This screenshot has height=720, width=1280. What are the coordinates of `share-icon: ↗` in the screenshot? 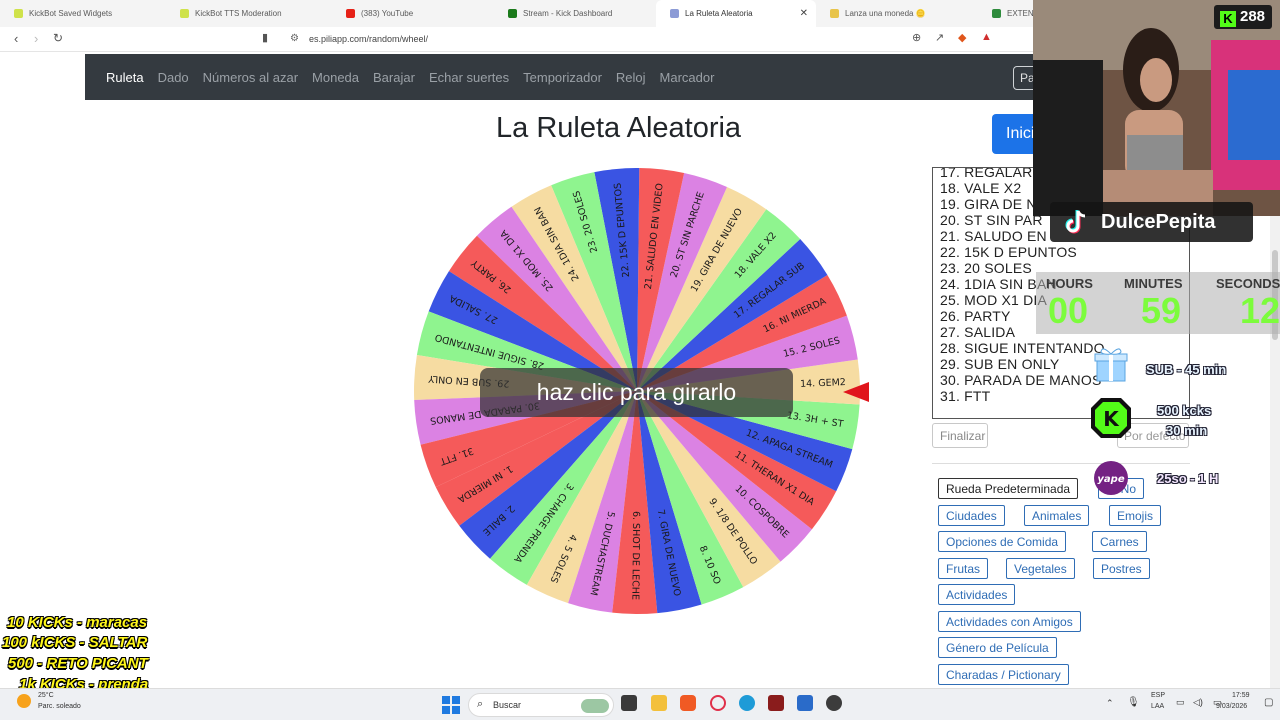 It's located at (939, 37).